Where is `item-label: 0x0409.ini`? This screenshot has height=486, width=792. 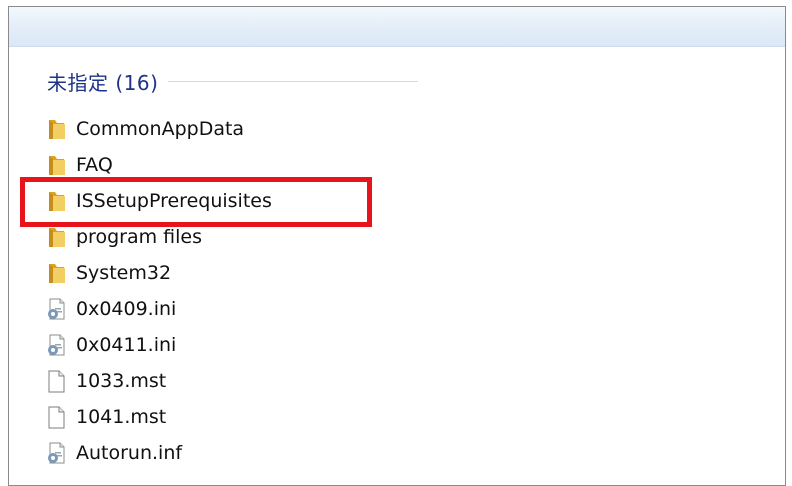 item-label: 0x0409.ini is located at coordinates (126, 309).